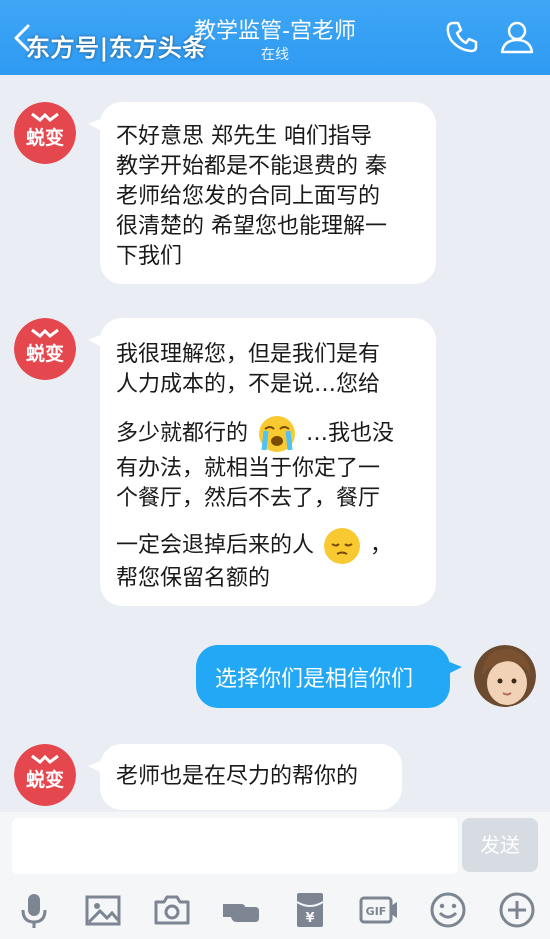  What do you see at coordinates (448, 910) in the screenshot?
I see `emoji-icon` at bounding box center [448, 910].